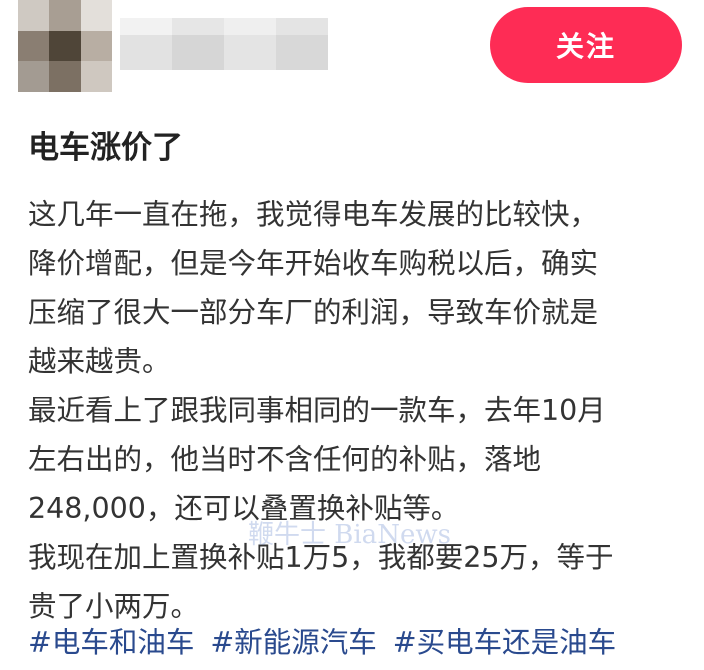  I want to click on hashtag-link: #电车和油车, so click(111, 643).